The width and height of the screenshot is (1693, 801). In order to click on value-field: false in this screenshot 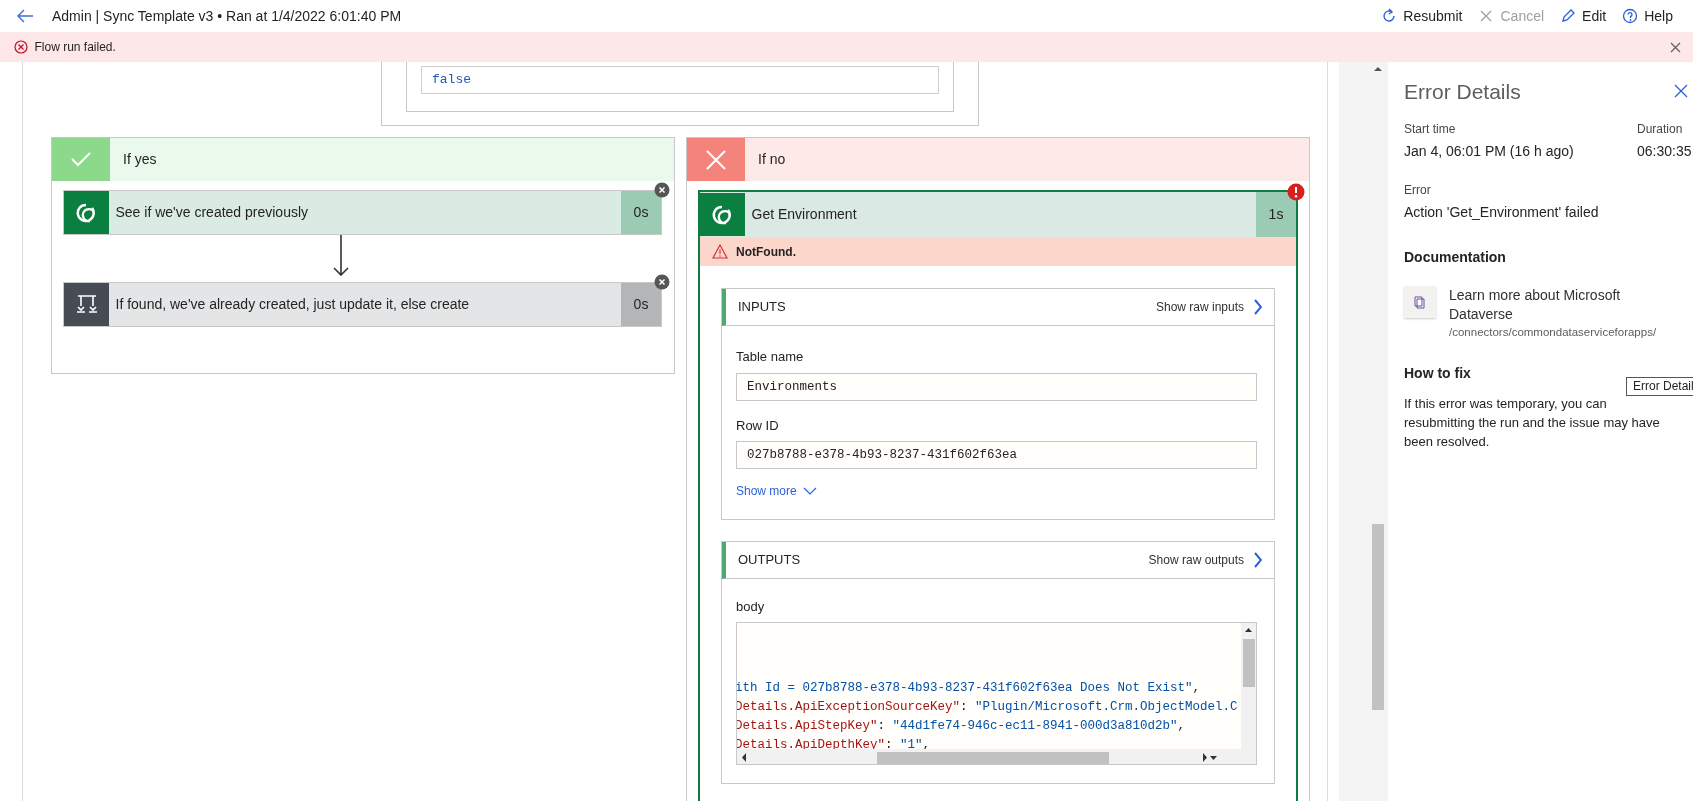, I will do `click(680, 80)`.